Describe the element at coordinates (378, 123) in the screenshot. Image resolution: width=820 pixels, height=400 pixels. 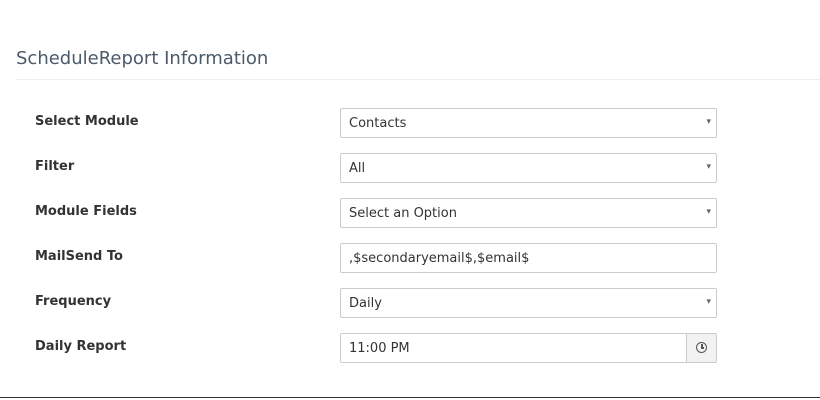
I see `select-module-value: Contacts` at that location.